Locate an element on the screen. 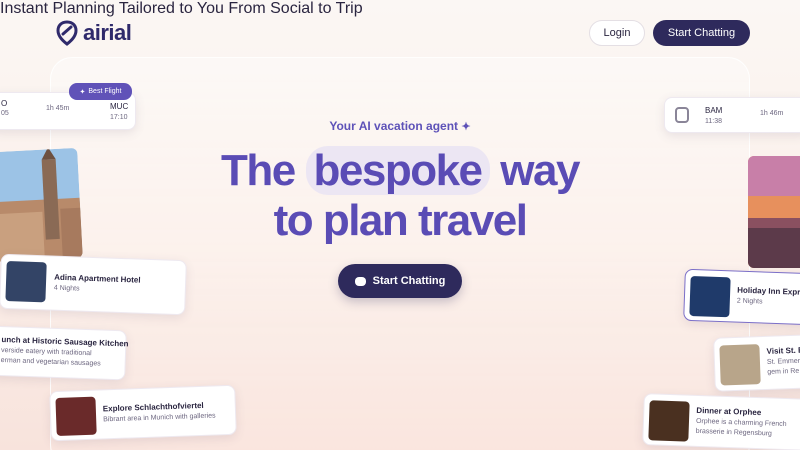  headline-line-1: The bespoke way is located at coordinates (400, 171).